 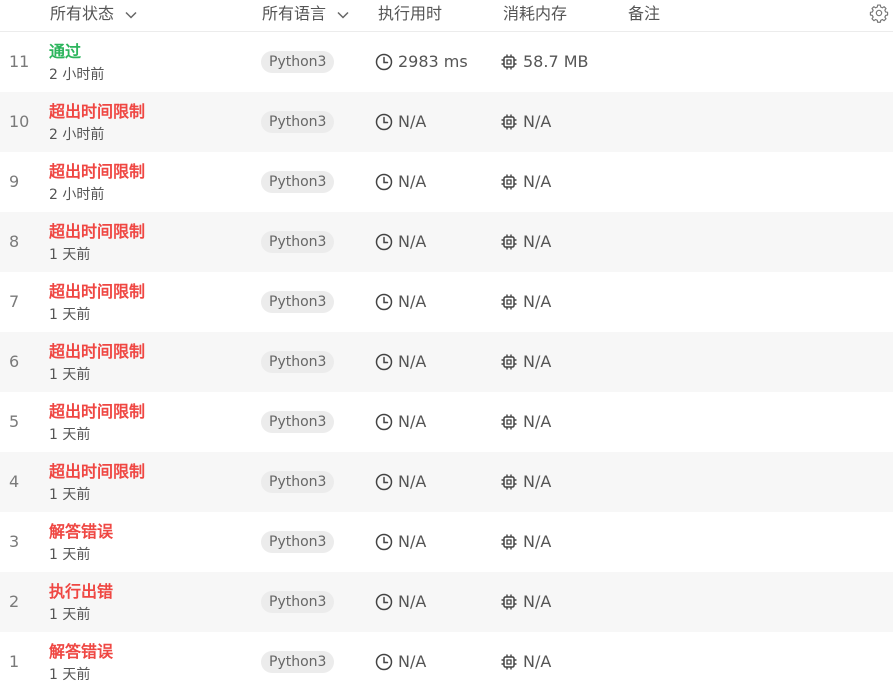 What do you see at coordinates (535, 13) in the screenshot?
I see `memory-column-header: 消耗内存` at bounding box center [535, 13].